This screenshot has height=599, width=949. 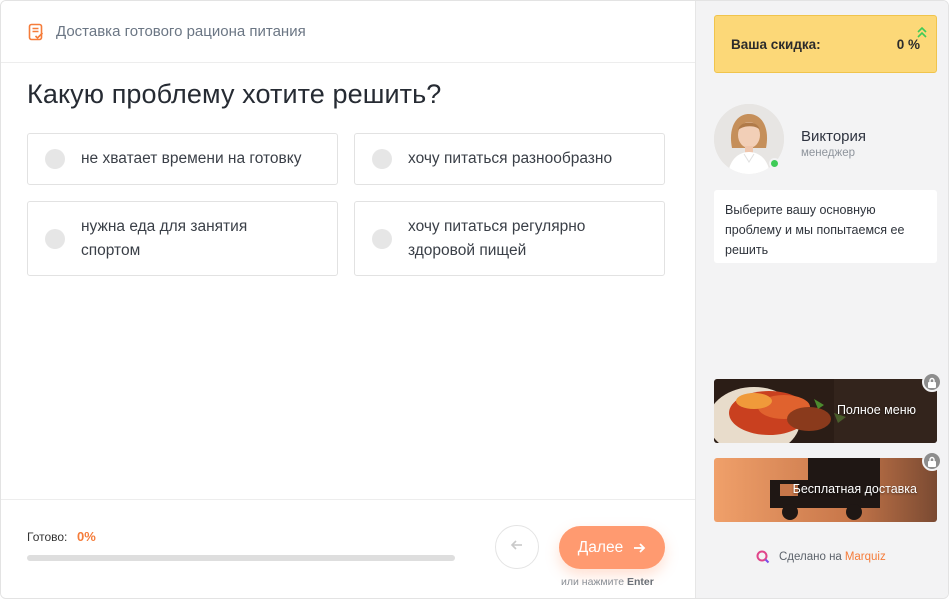 I want to click on enter-hint: или нажмите Enter, so click(x=607, y=582).